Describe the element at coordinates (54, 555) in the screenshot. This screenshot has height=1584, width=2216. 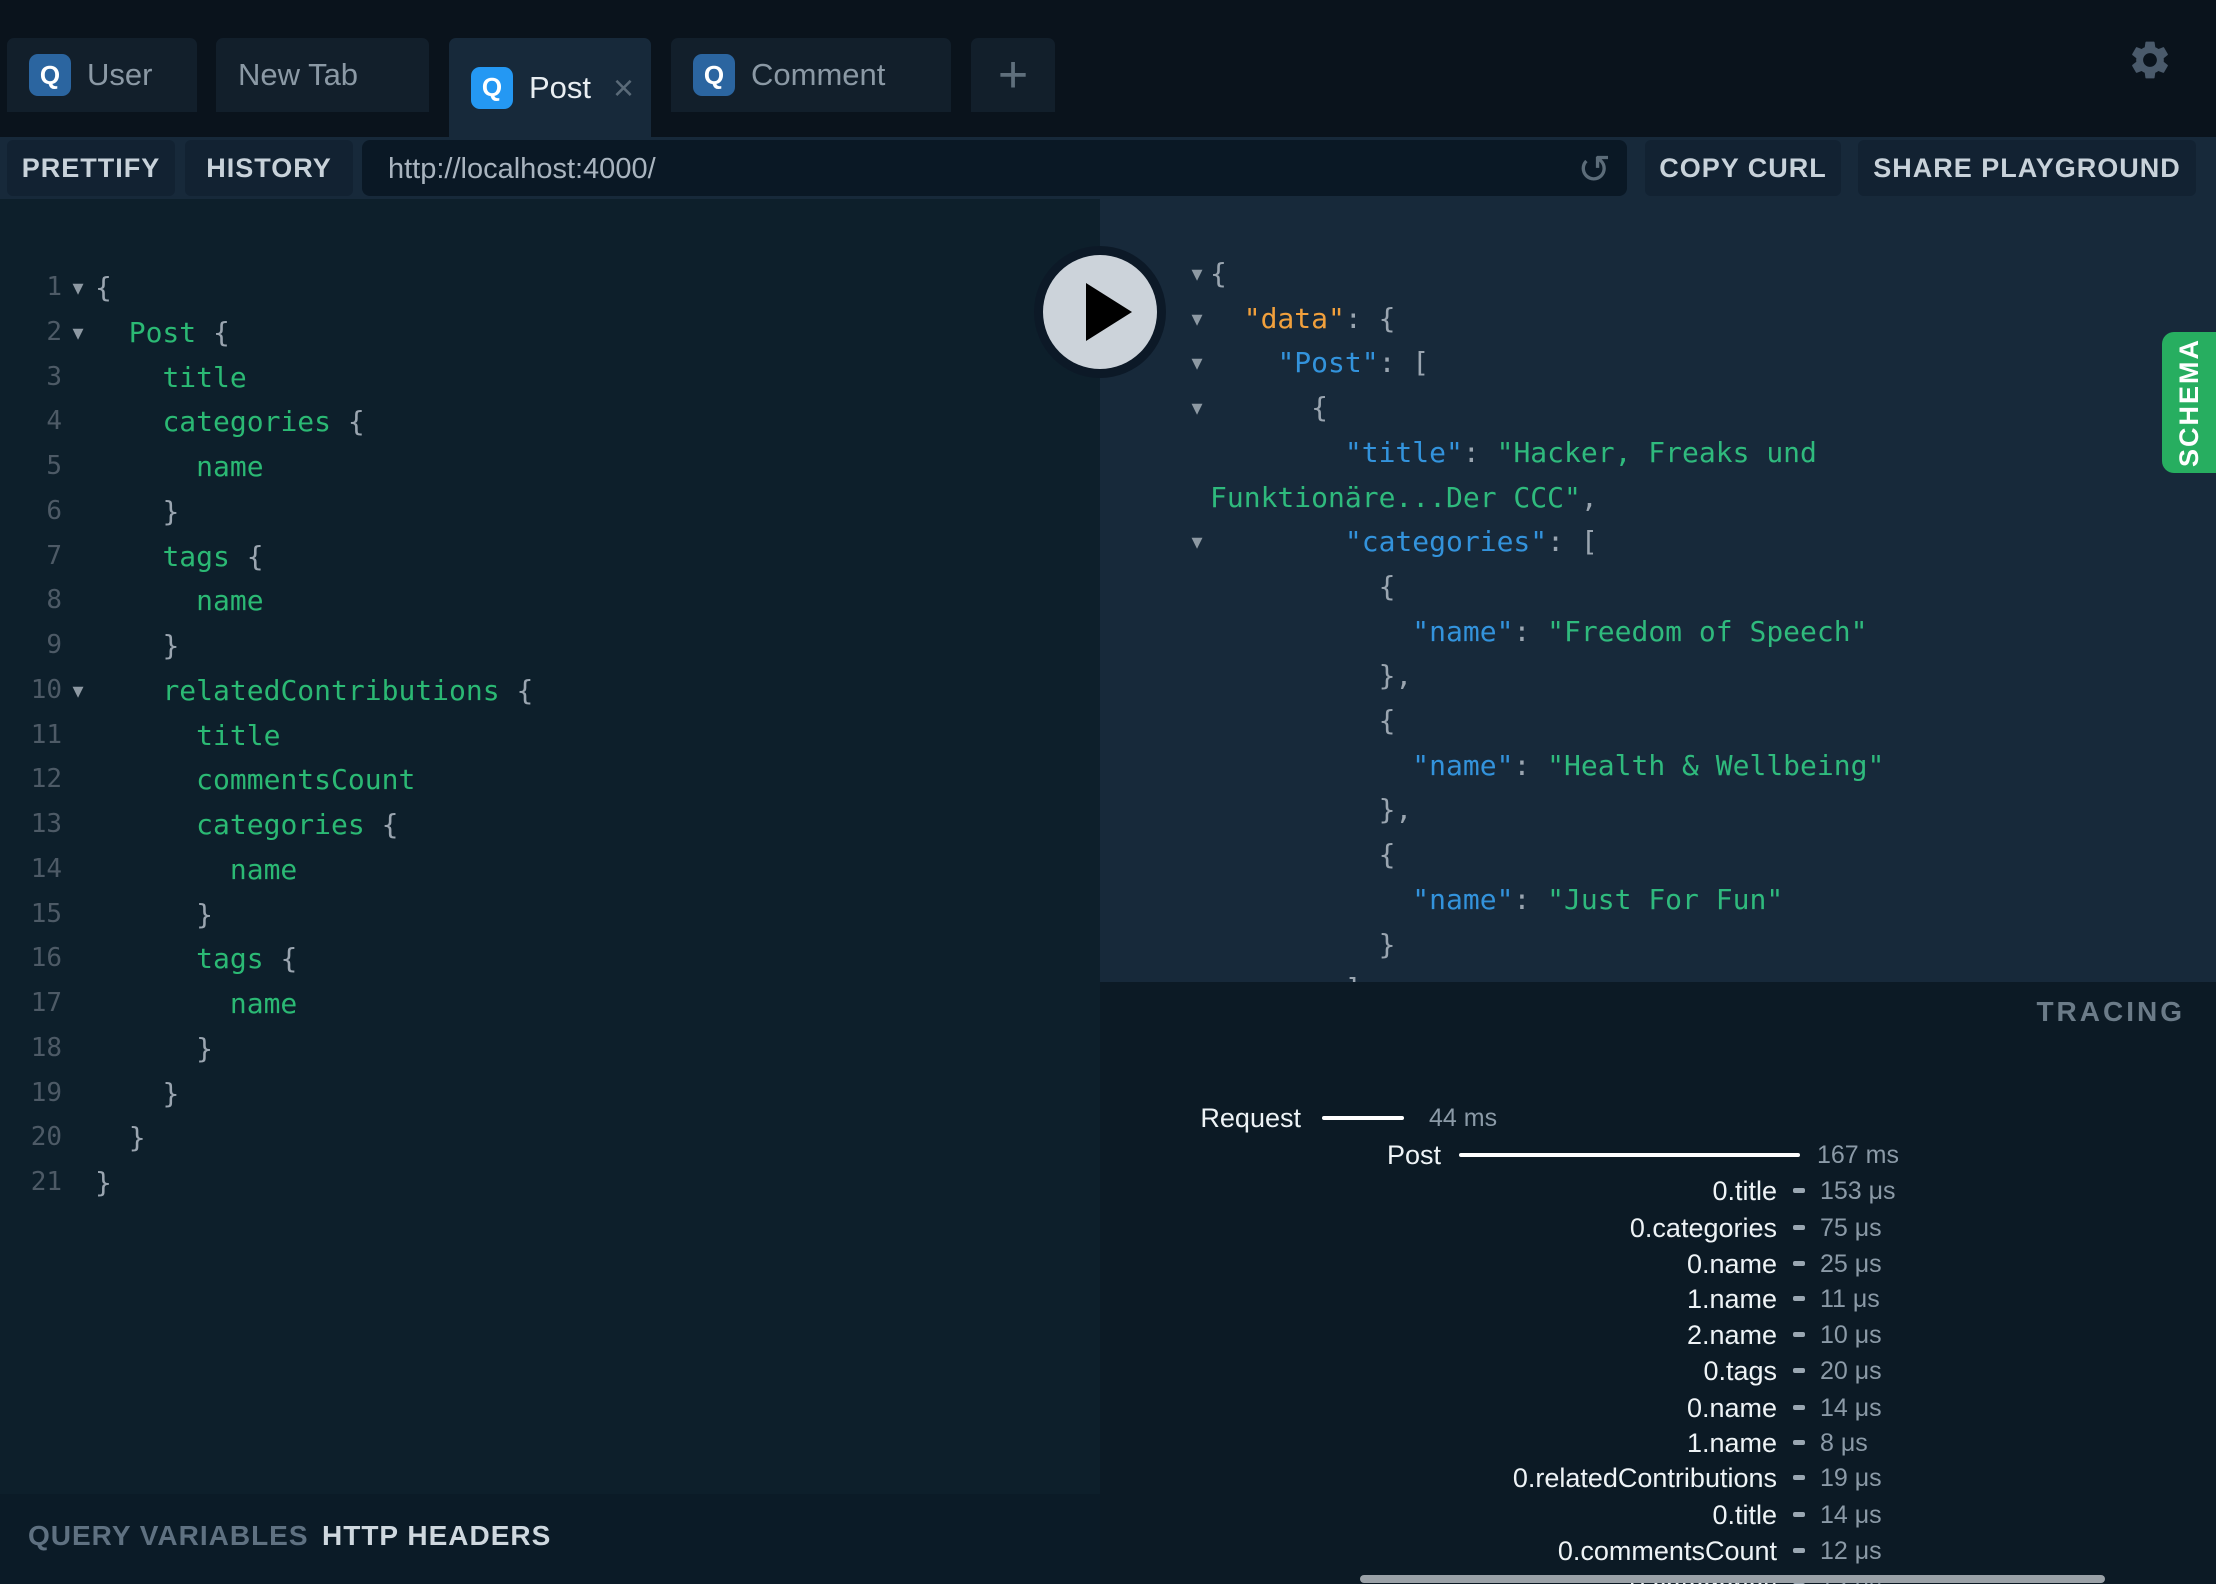
I see `line-number: 7` at that location.